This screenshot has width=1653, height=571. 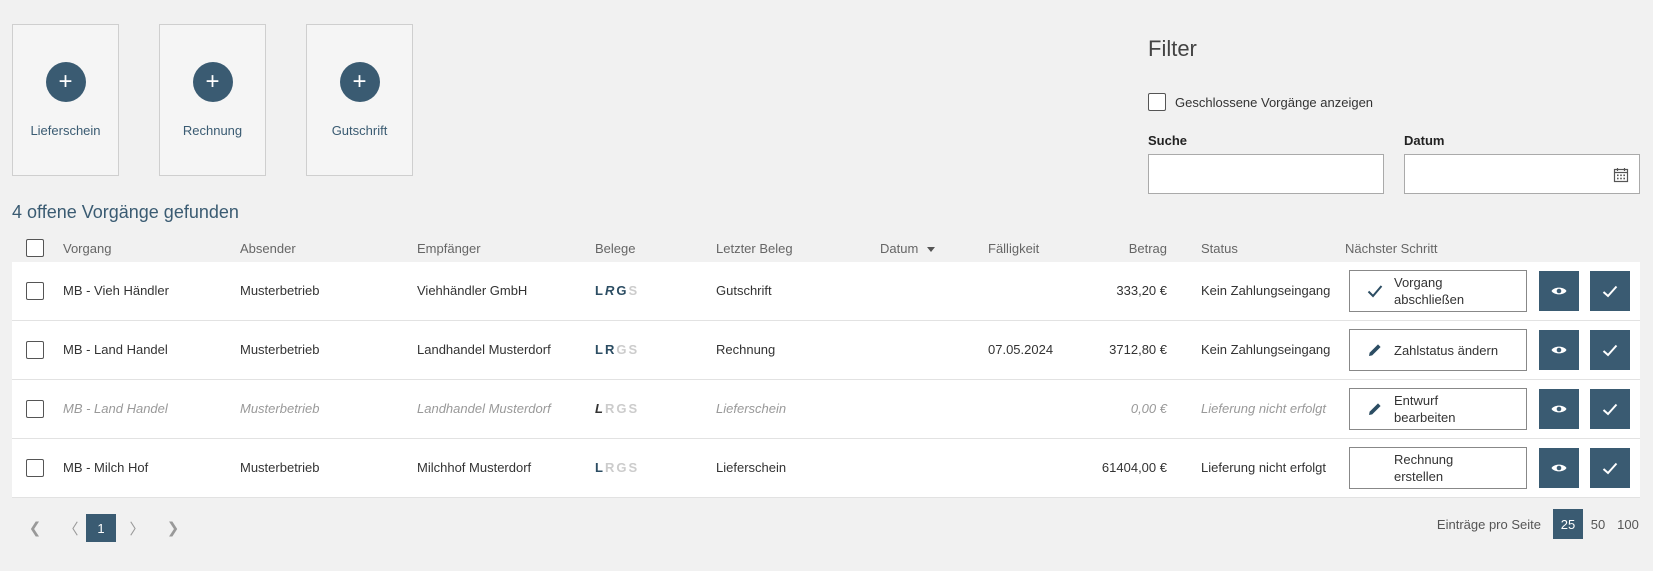 I want to click on header-vorgang: Vorgang, so click(x=87, y=248).